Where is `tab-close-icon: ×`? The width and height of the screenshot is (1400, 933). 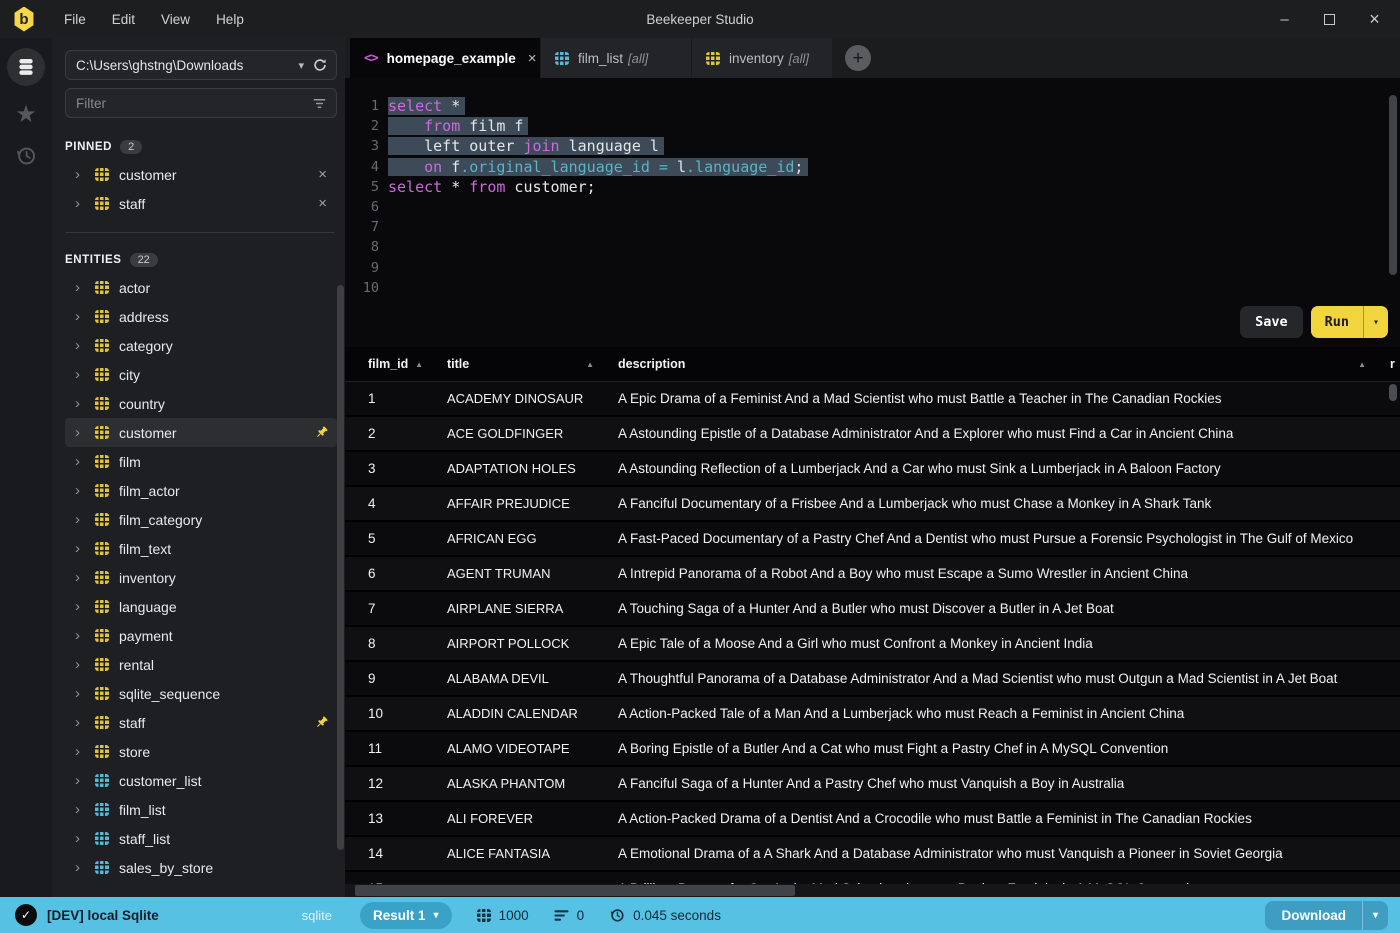 tab-close-icon: × is located at coordinates (532, 58).